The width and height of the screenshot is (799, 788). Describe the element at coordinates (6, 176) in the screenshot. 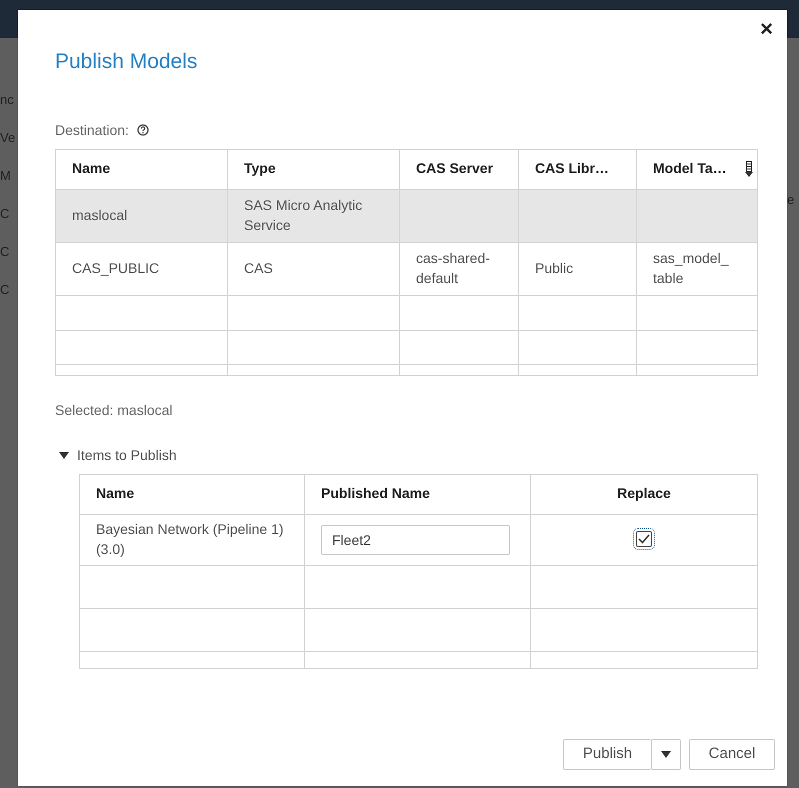

I see `background-text: M` at that location.